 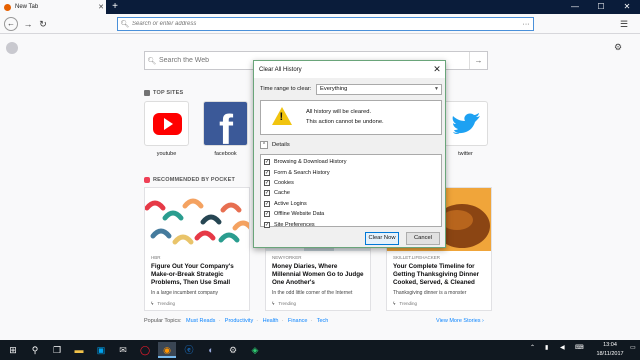 I want to click on top-site-label: facebook, so click(x=225, y=154).